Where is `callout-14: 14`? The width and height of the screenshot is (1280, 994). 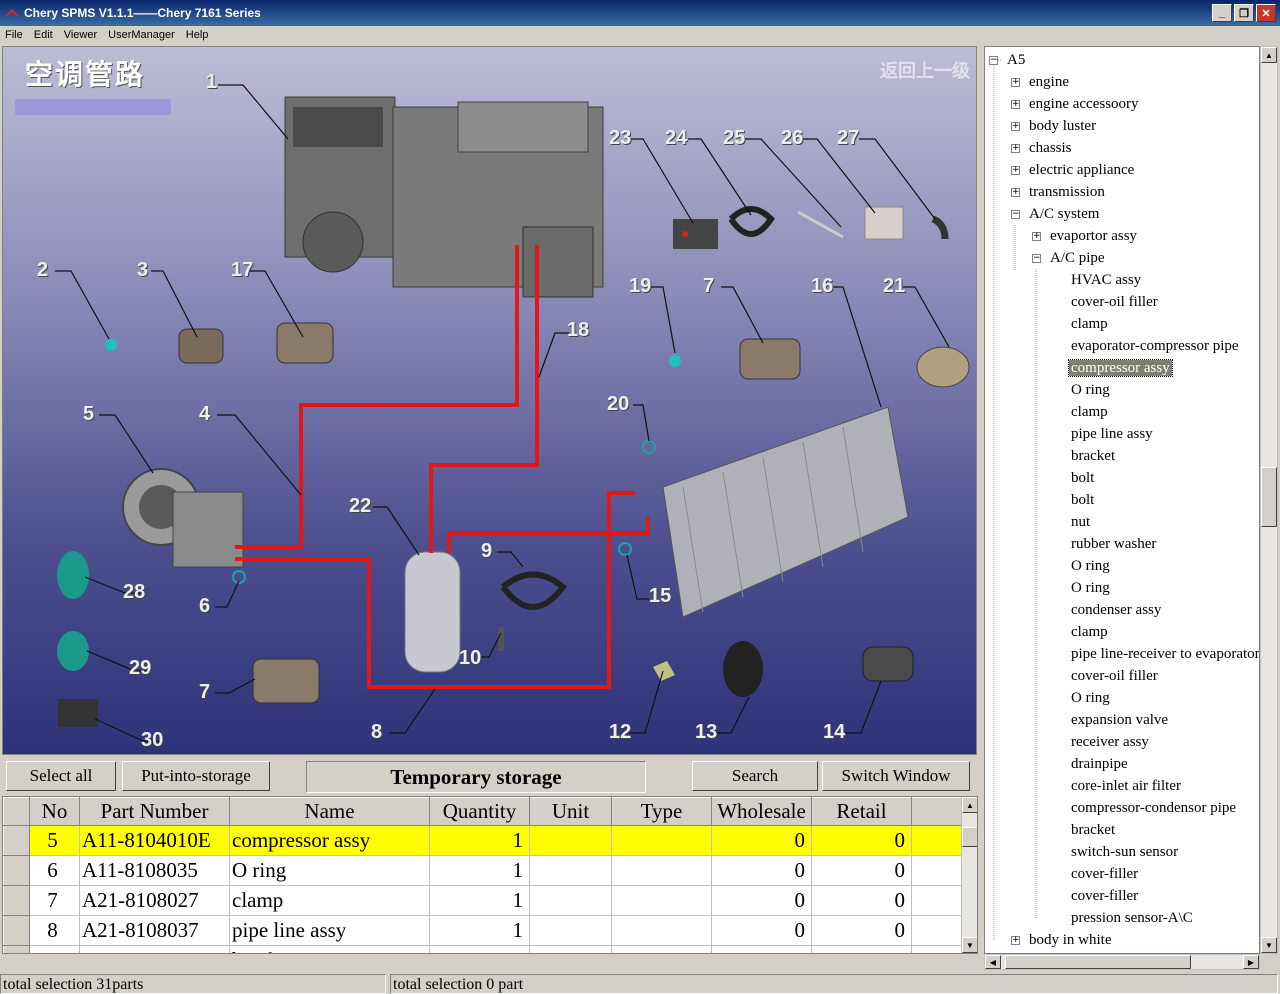
callout-14: 14 is located at coordinates (834, 732).